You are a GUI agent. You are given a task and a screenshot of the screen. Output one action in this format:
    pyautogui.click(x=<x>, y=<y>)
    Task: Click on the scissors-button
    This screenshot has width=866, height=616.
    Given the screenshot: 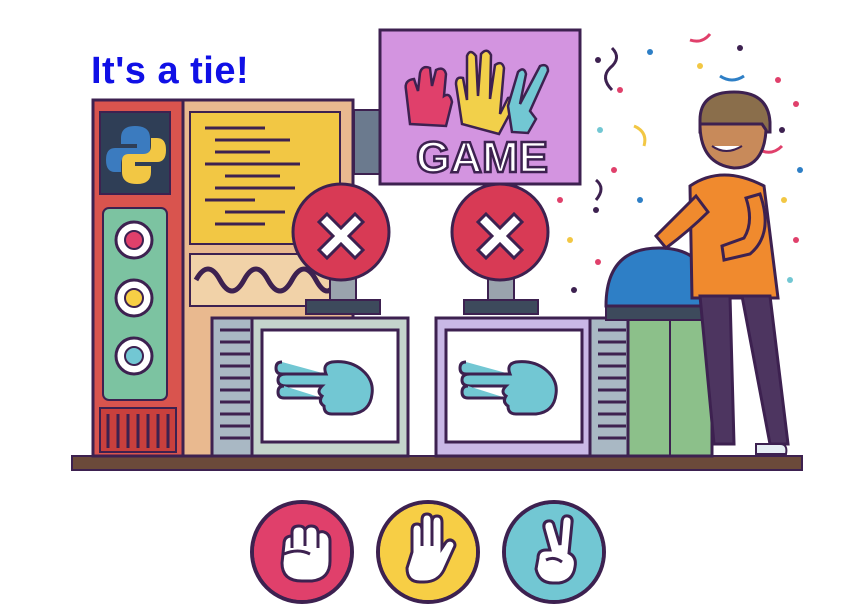 What is the action you would take?
    pyautogui.click(x=554, y=552)
    